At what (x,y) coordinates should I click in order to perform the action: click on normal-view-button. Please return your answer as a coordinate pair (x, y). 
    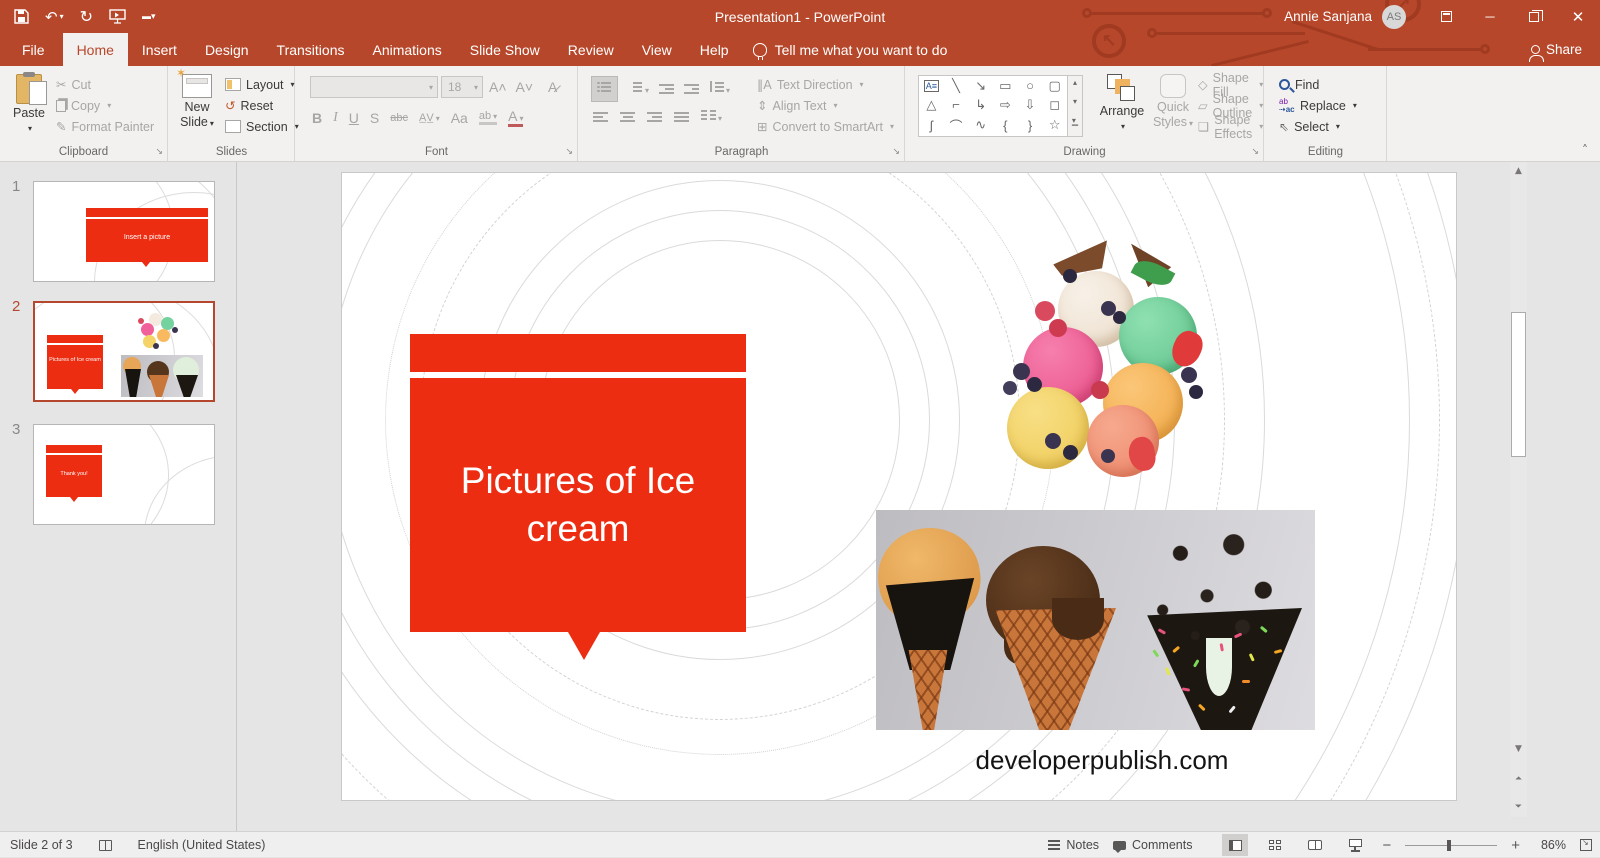
    Looking at the image, I should click on (1235, 845).